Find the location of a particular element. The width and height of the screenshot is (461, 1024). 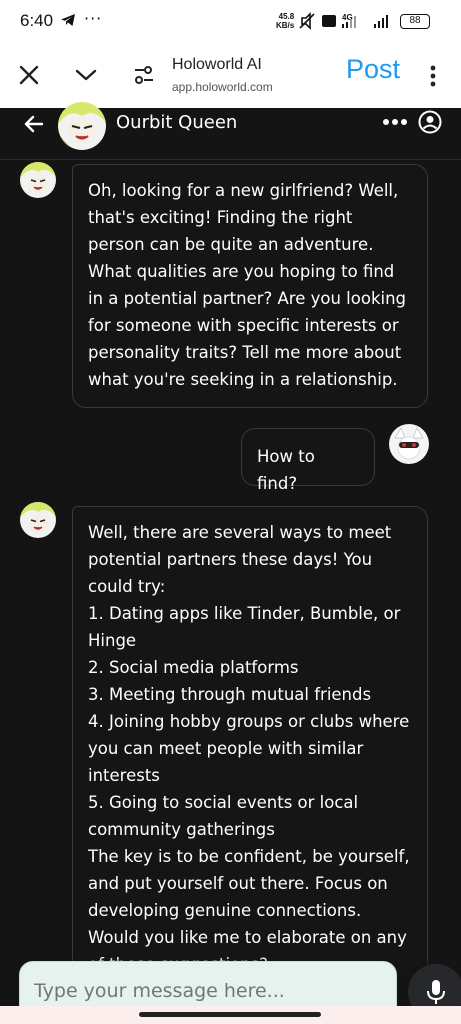

battery-icon: 88 is located at coordinates (415, 21).